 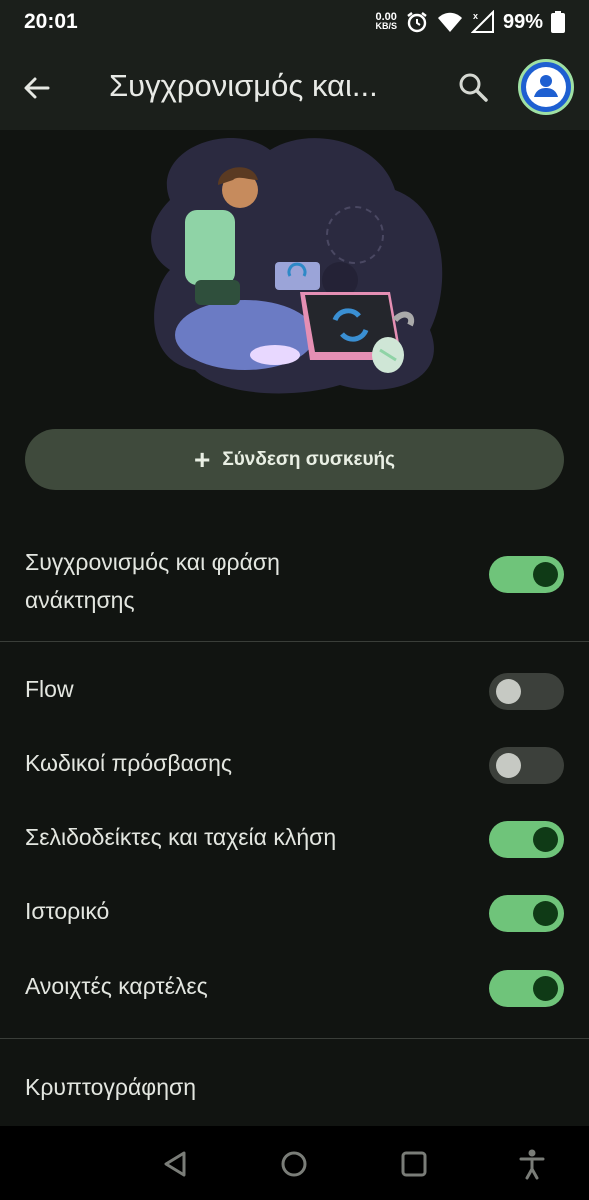 What do you see at coordinates (532, 1164) in the screenshot?
I see `accessibility-icon` at bounding box center [532, 1164].